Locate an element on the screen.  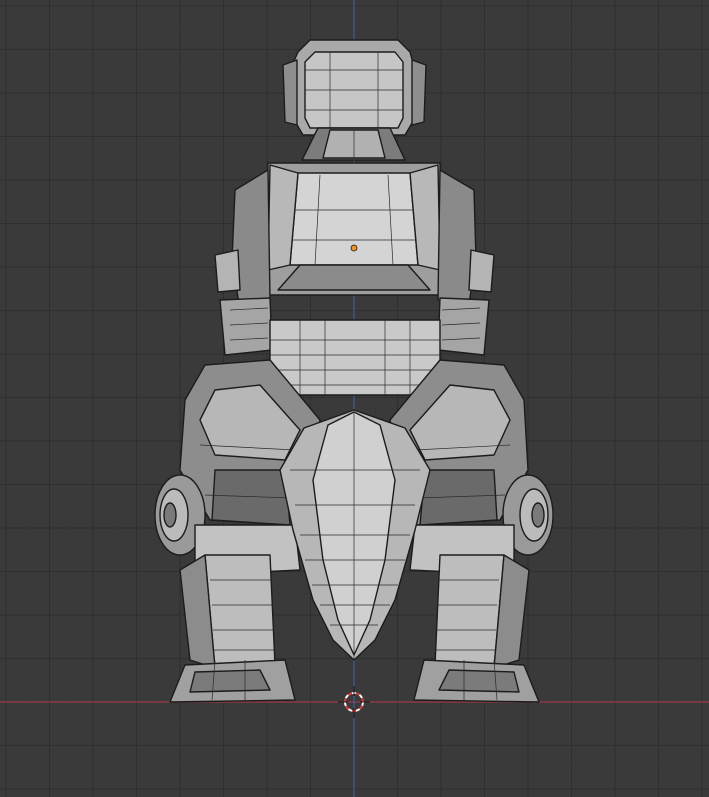
viewport-overlay is located at coordinates (354, 481).